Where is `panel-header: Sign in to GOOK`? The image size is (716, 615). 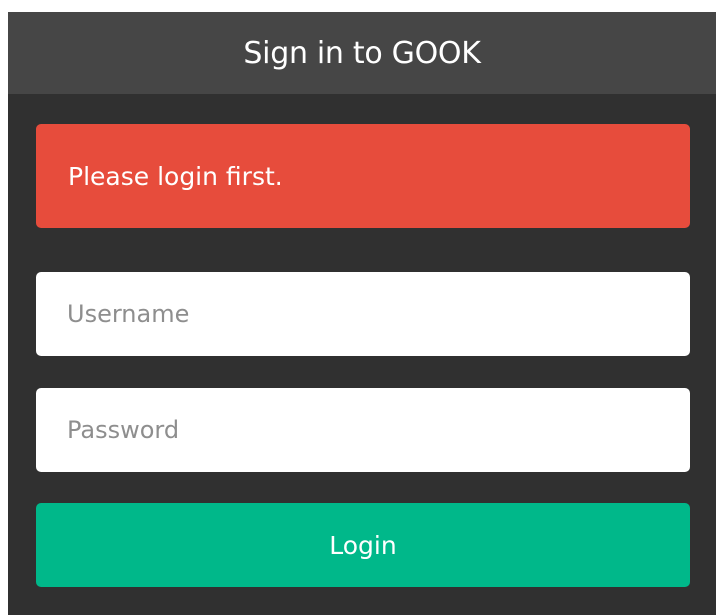 panel-header: Sign in to GOOK is located at coordinates (362, 53).